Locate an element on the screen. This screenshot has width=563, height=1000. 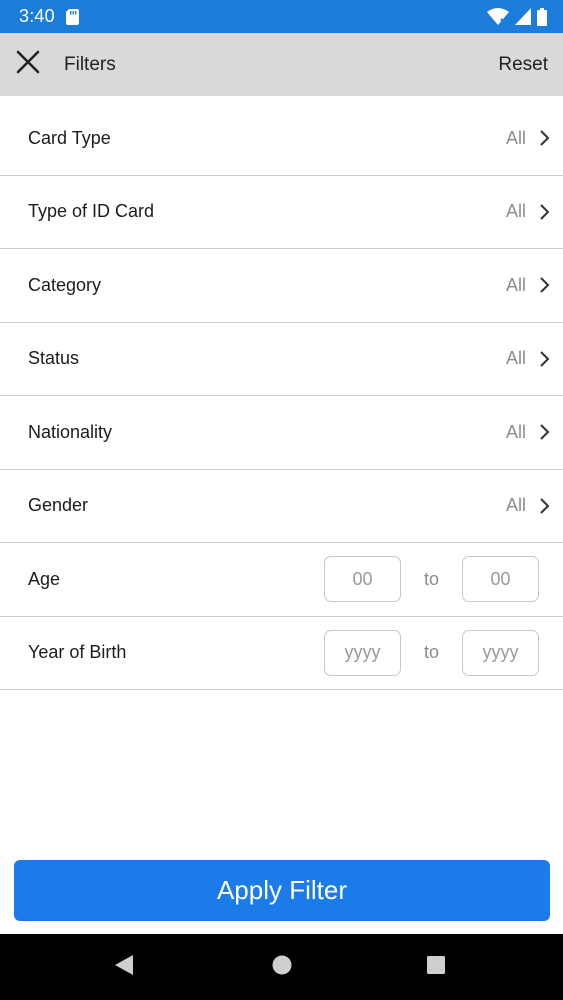
close-button is located at coordinates (28, 64).